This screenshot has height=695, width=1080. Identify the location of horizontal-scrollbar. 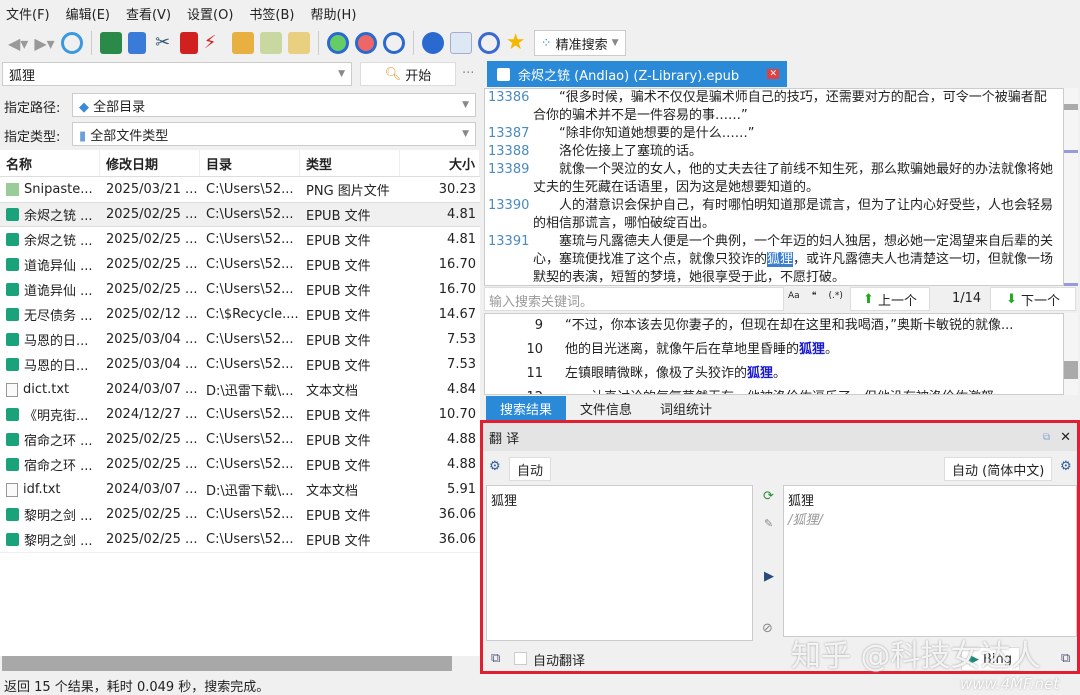
(227, 663).